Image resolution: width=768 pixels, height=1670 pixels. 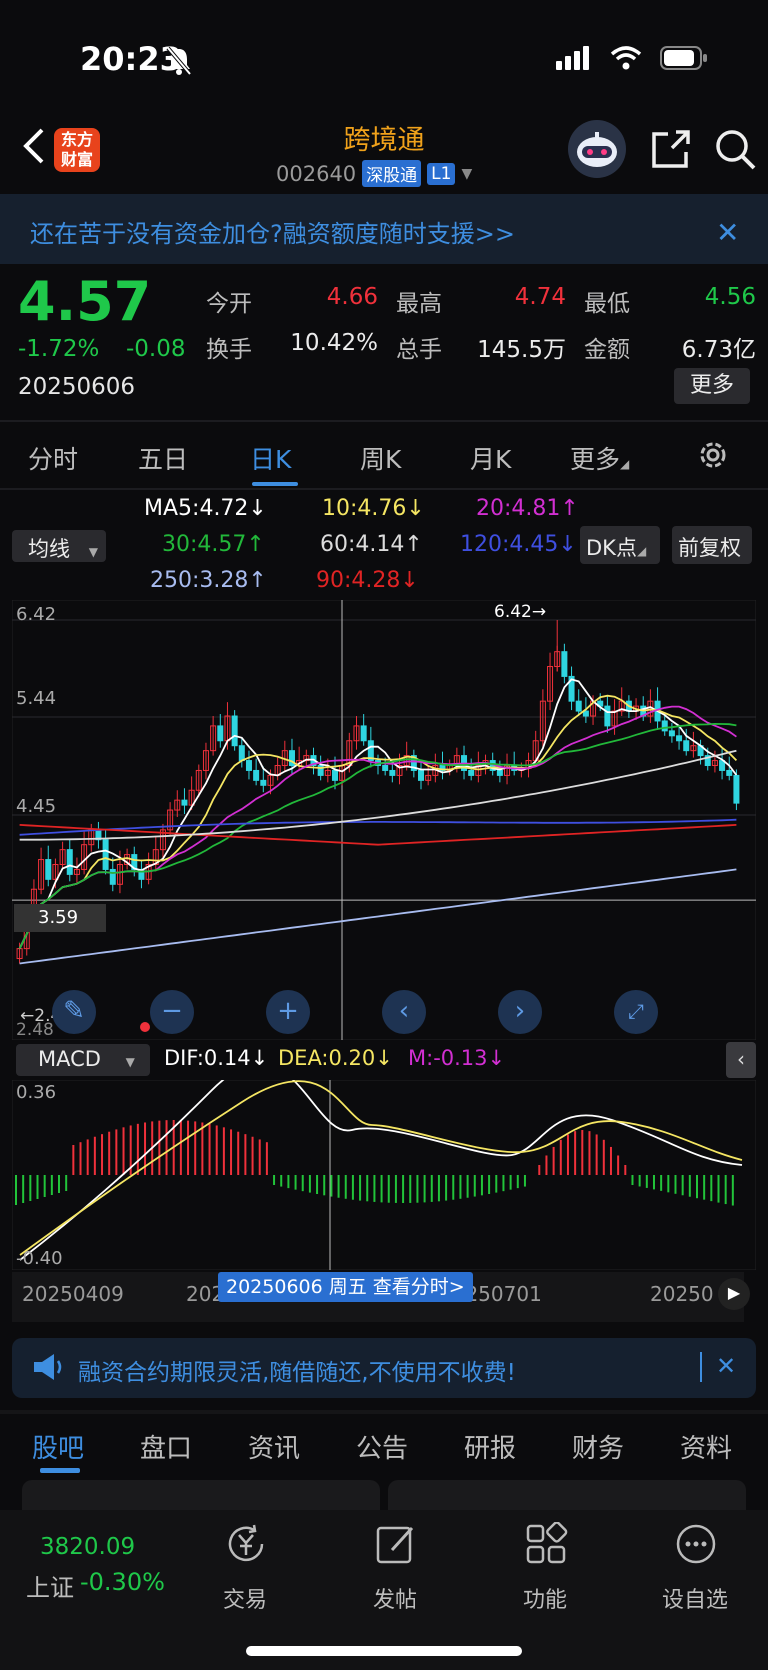 I want to click on active-tab-indicator, so click(x=275, y=484).